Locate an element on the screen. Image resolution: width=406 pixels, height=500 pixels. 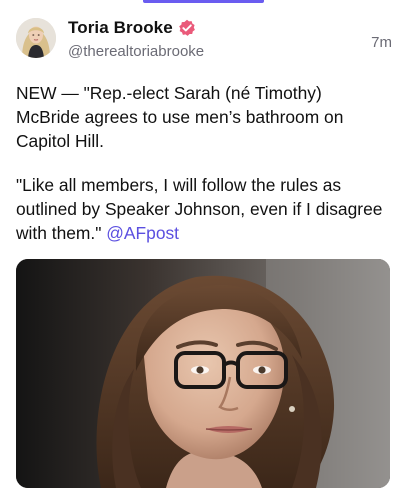
active-tab-indicator is located at coordinates (203, 1).